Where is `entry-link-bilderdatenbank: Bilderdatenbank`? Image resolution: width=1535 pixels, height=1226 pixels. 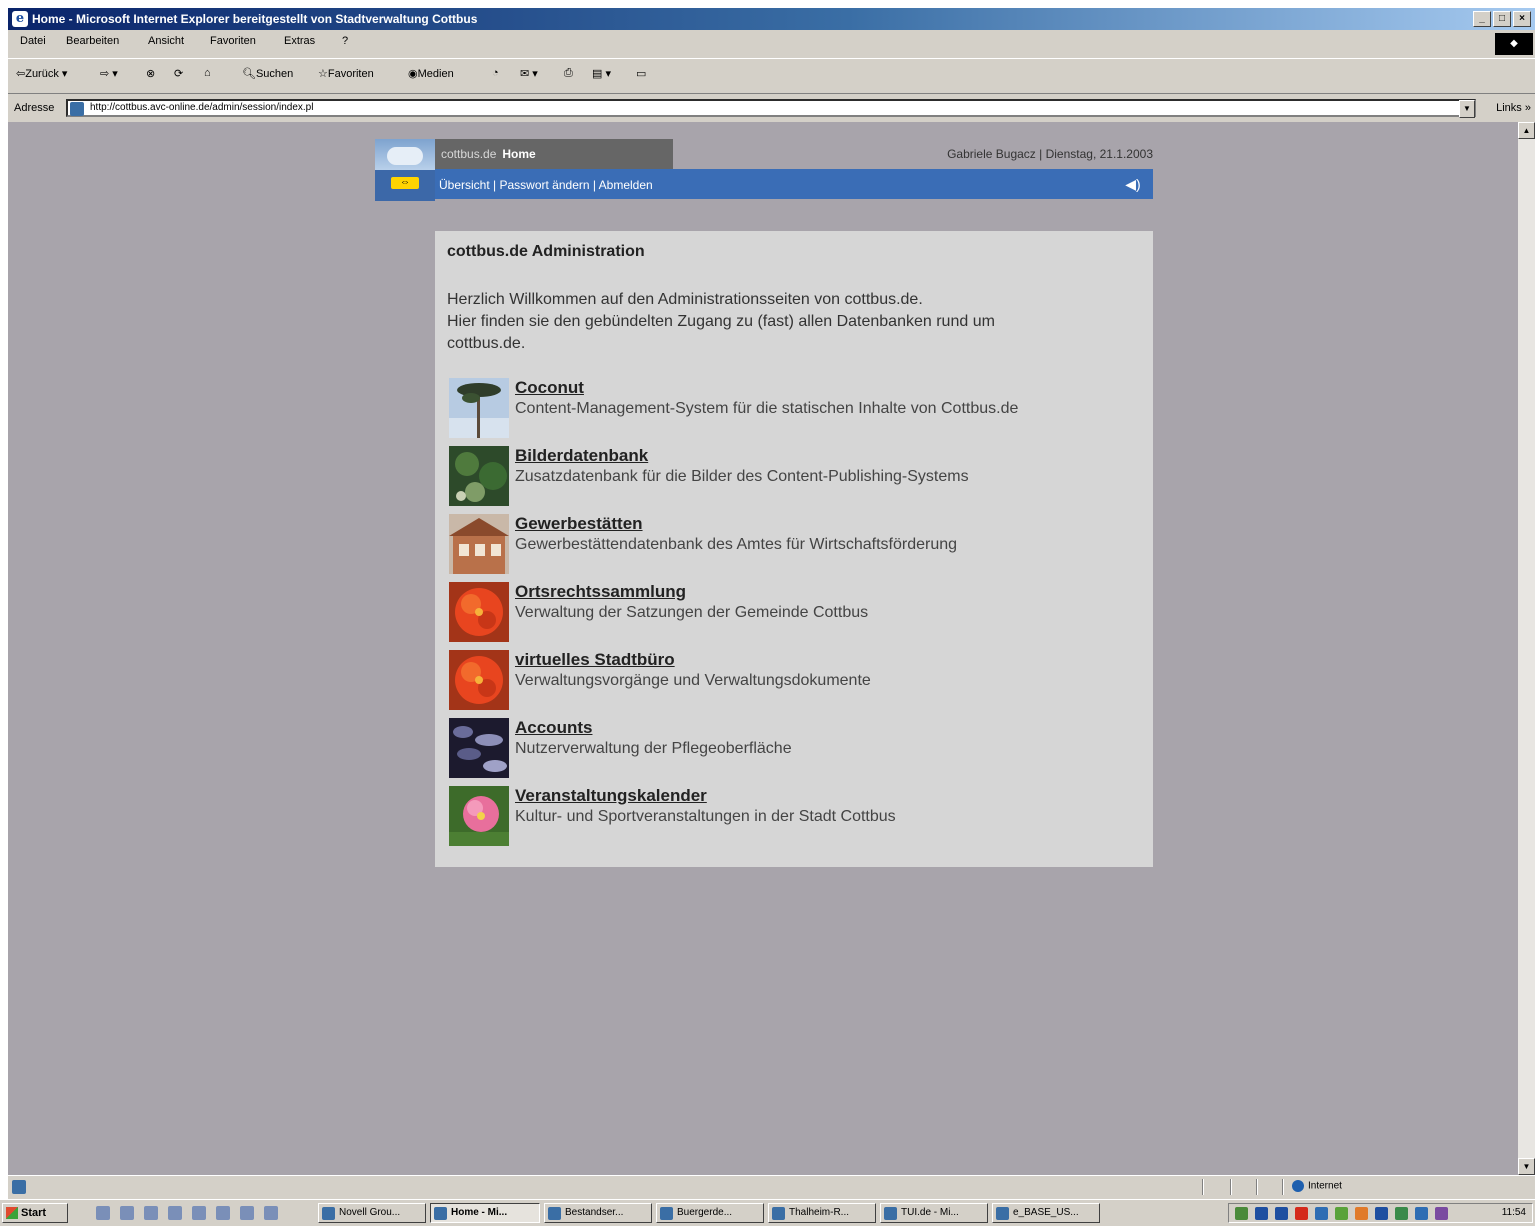
entry-link-bilderdatenbank: Bilderdatenbank is located at coordinates (581, 456).